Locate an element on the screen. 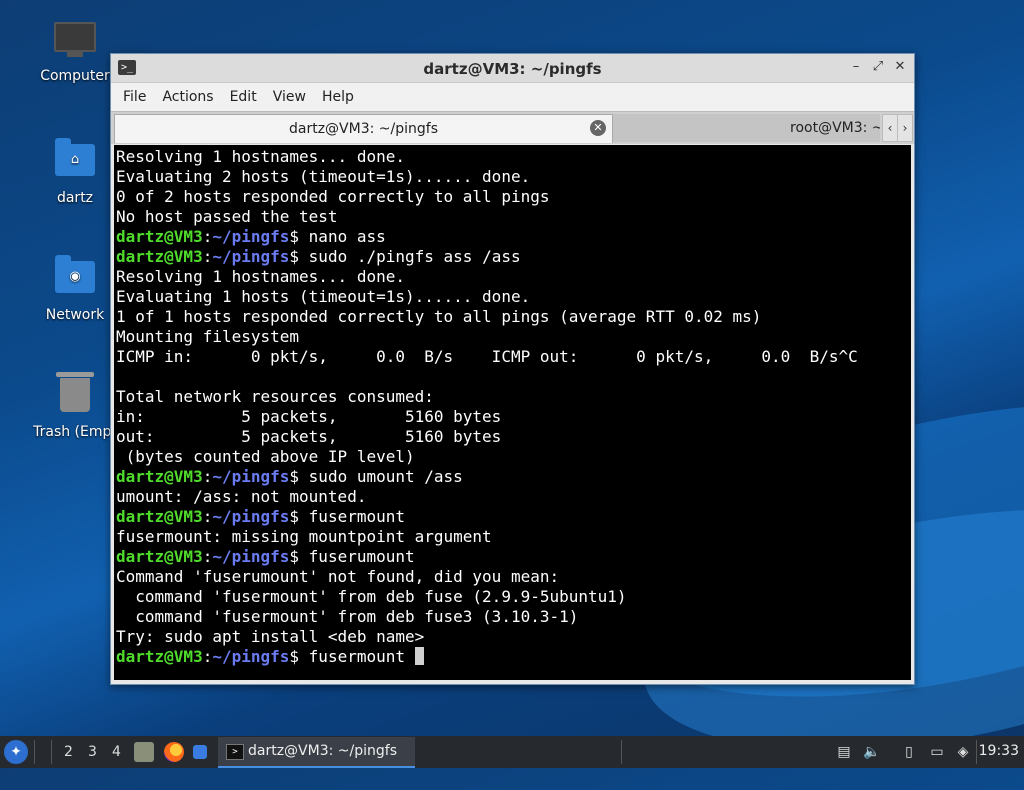 This screenshot has height=790, width=1024. command-text: sudo ./pingfs ass /ass is located at coordinates (414, 256).